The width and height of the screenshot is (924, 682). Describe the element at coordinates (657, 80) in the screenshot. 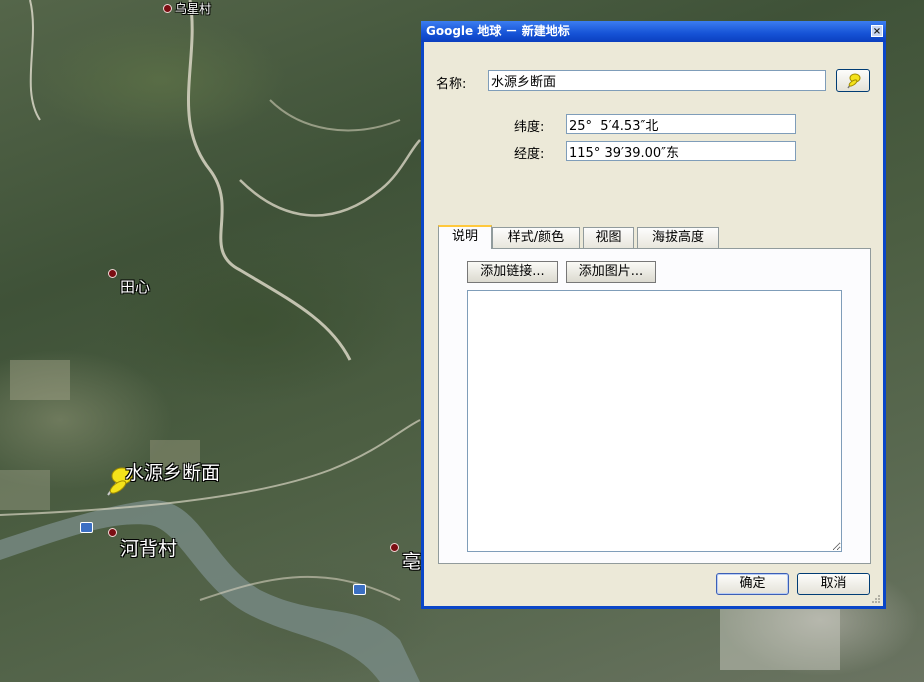

I see `name-input` at that location.